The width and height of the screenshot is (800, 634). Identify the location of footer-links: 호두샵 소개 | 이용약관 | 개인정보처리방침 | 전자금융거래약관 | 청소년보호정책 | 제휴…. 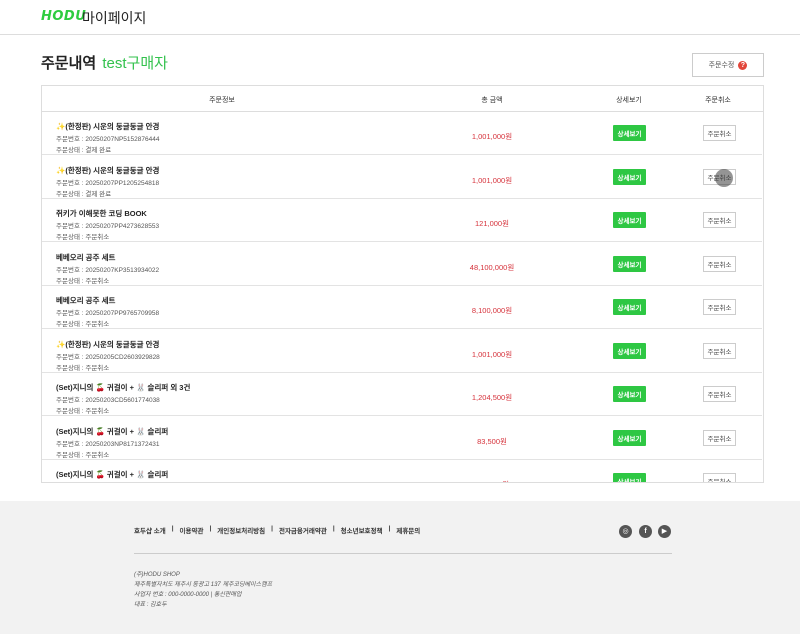
(277, 530).